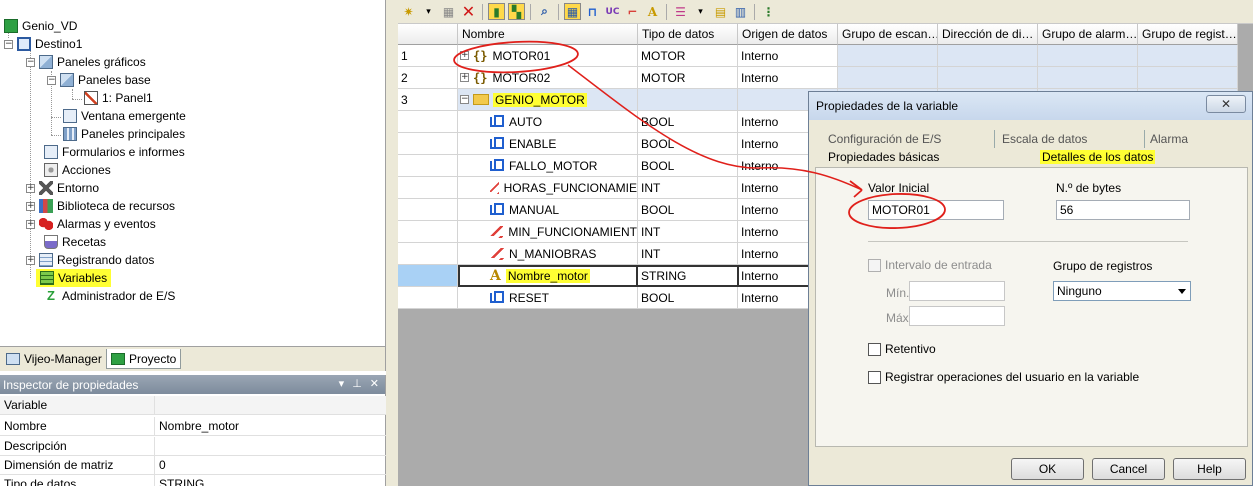  I want to click on cancel-button: Cancel, so click(1128, 469).